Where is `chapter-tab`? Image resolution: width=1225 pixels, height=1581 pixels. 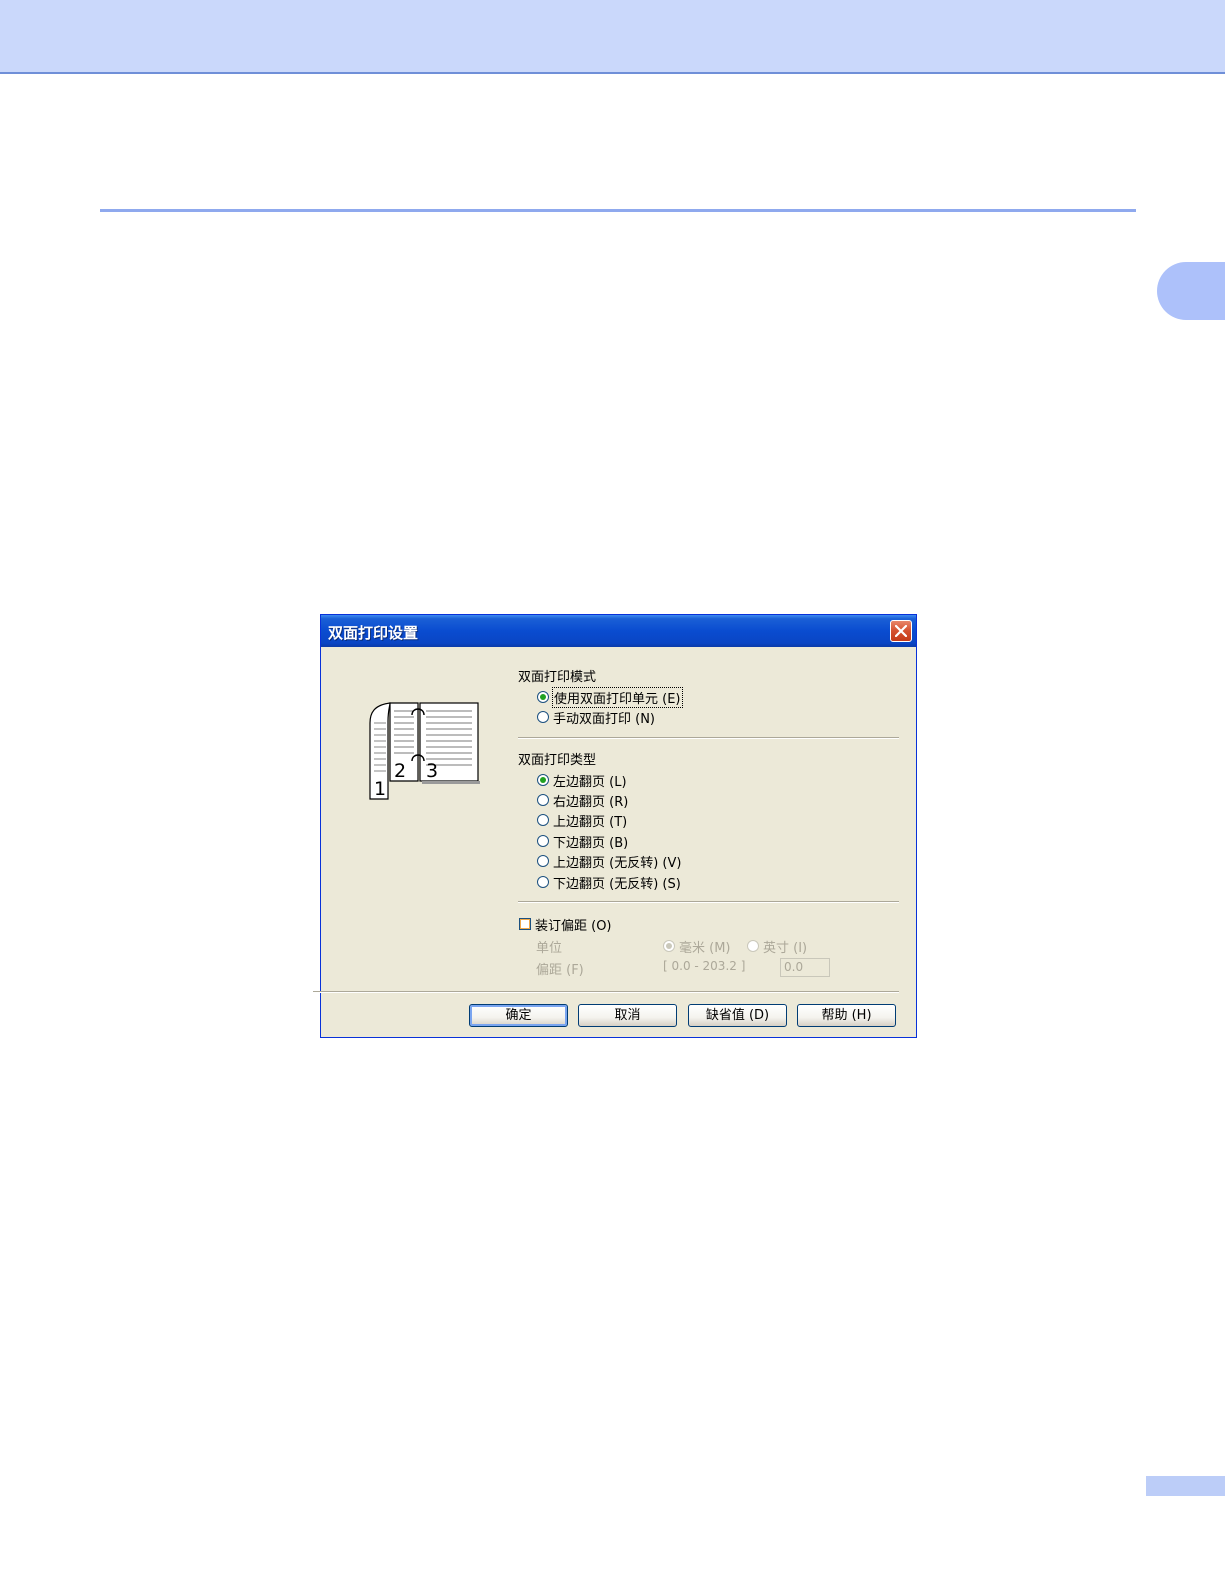
chapter-tab is located at coordinates (1191, 291).